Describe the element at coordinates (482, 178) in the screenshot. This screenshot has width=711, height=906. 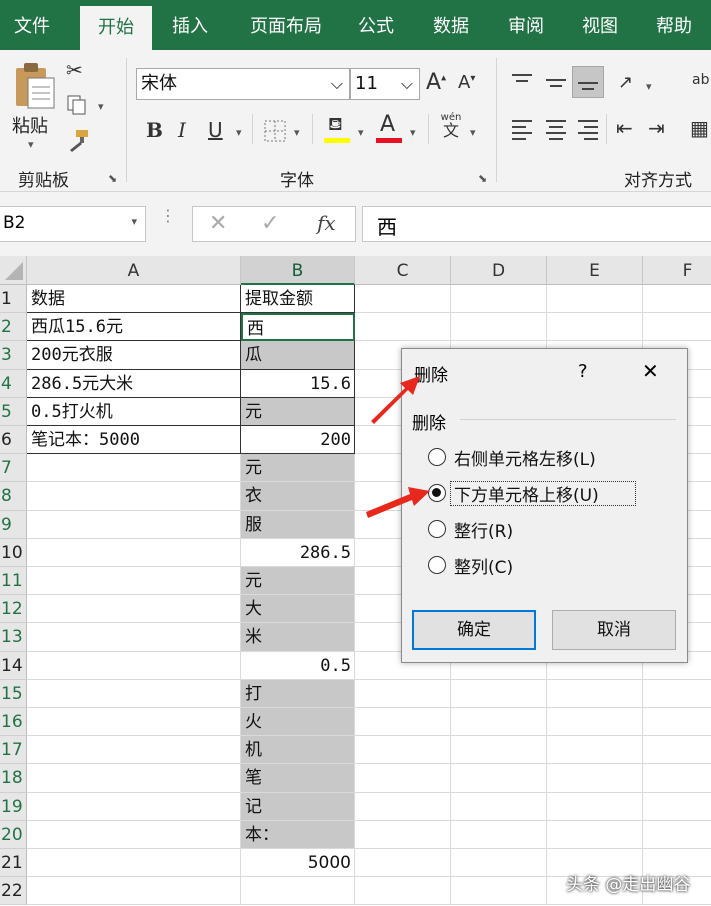
I see `font-launcher-icon: ⬊` at that location.